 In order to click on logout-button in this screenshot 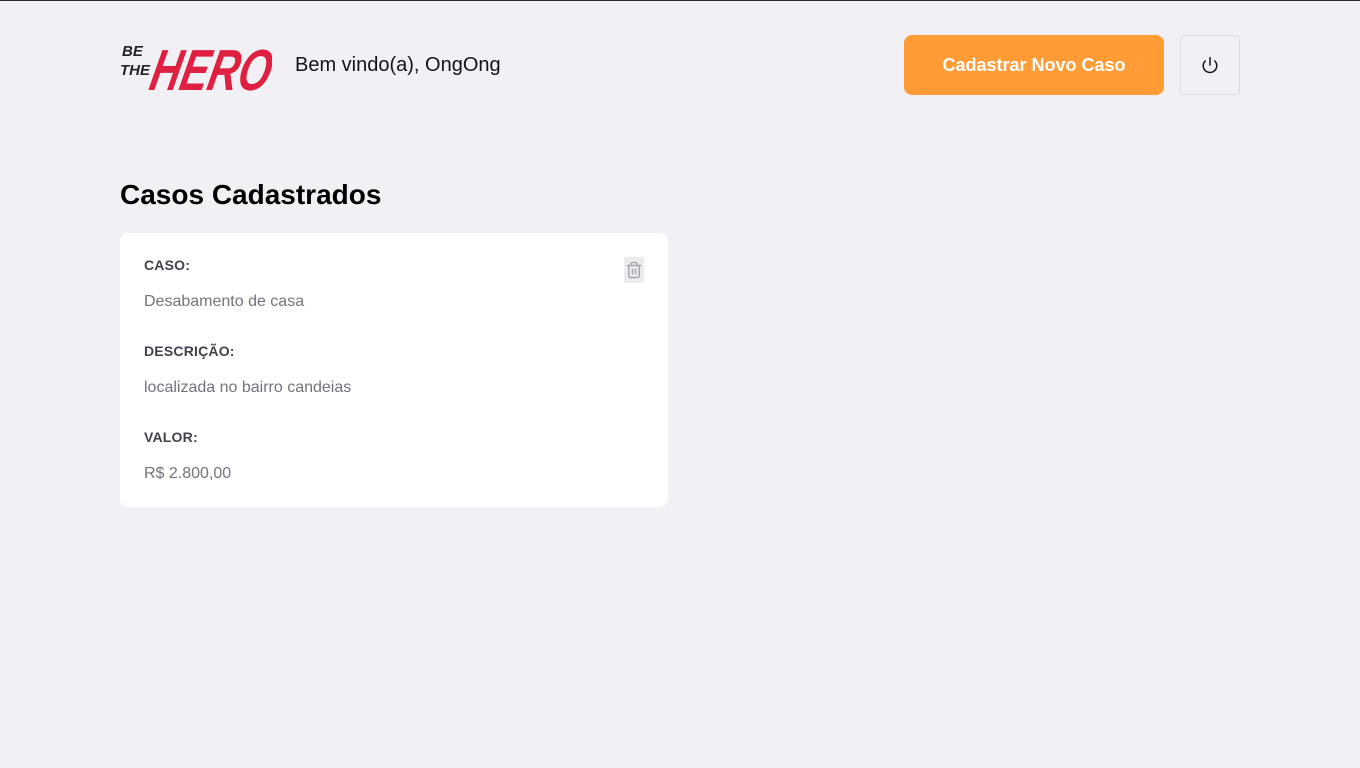, I will do `click(1210, 65)`.